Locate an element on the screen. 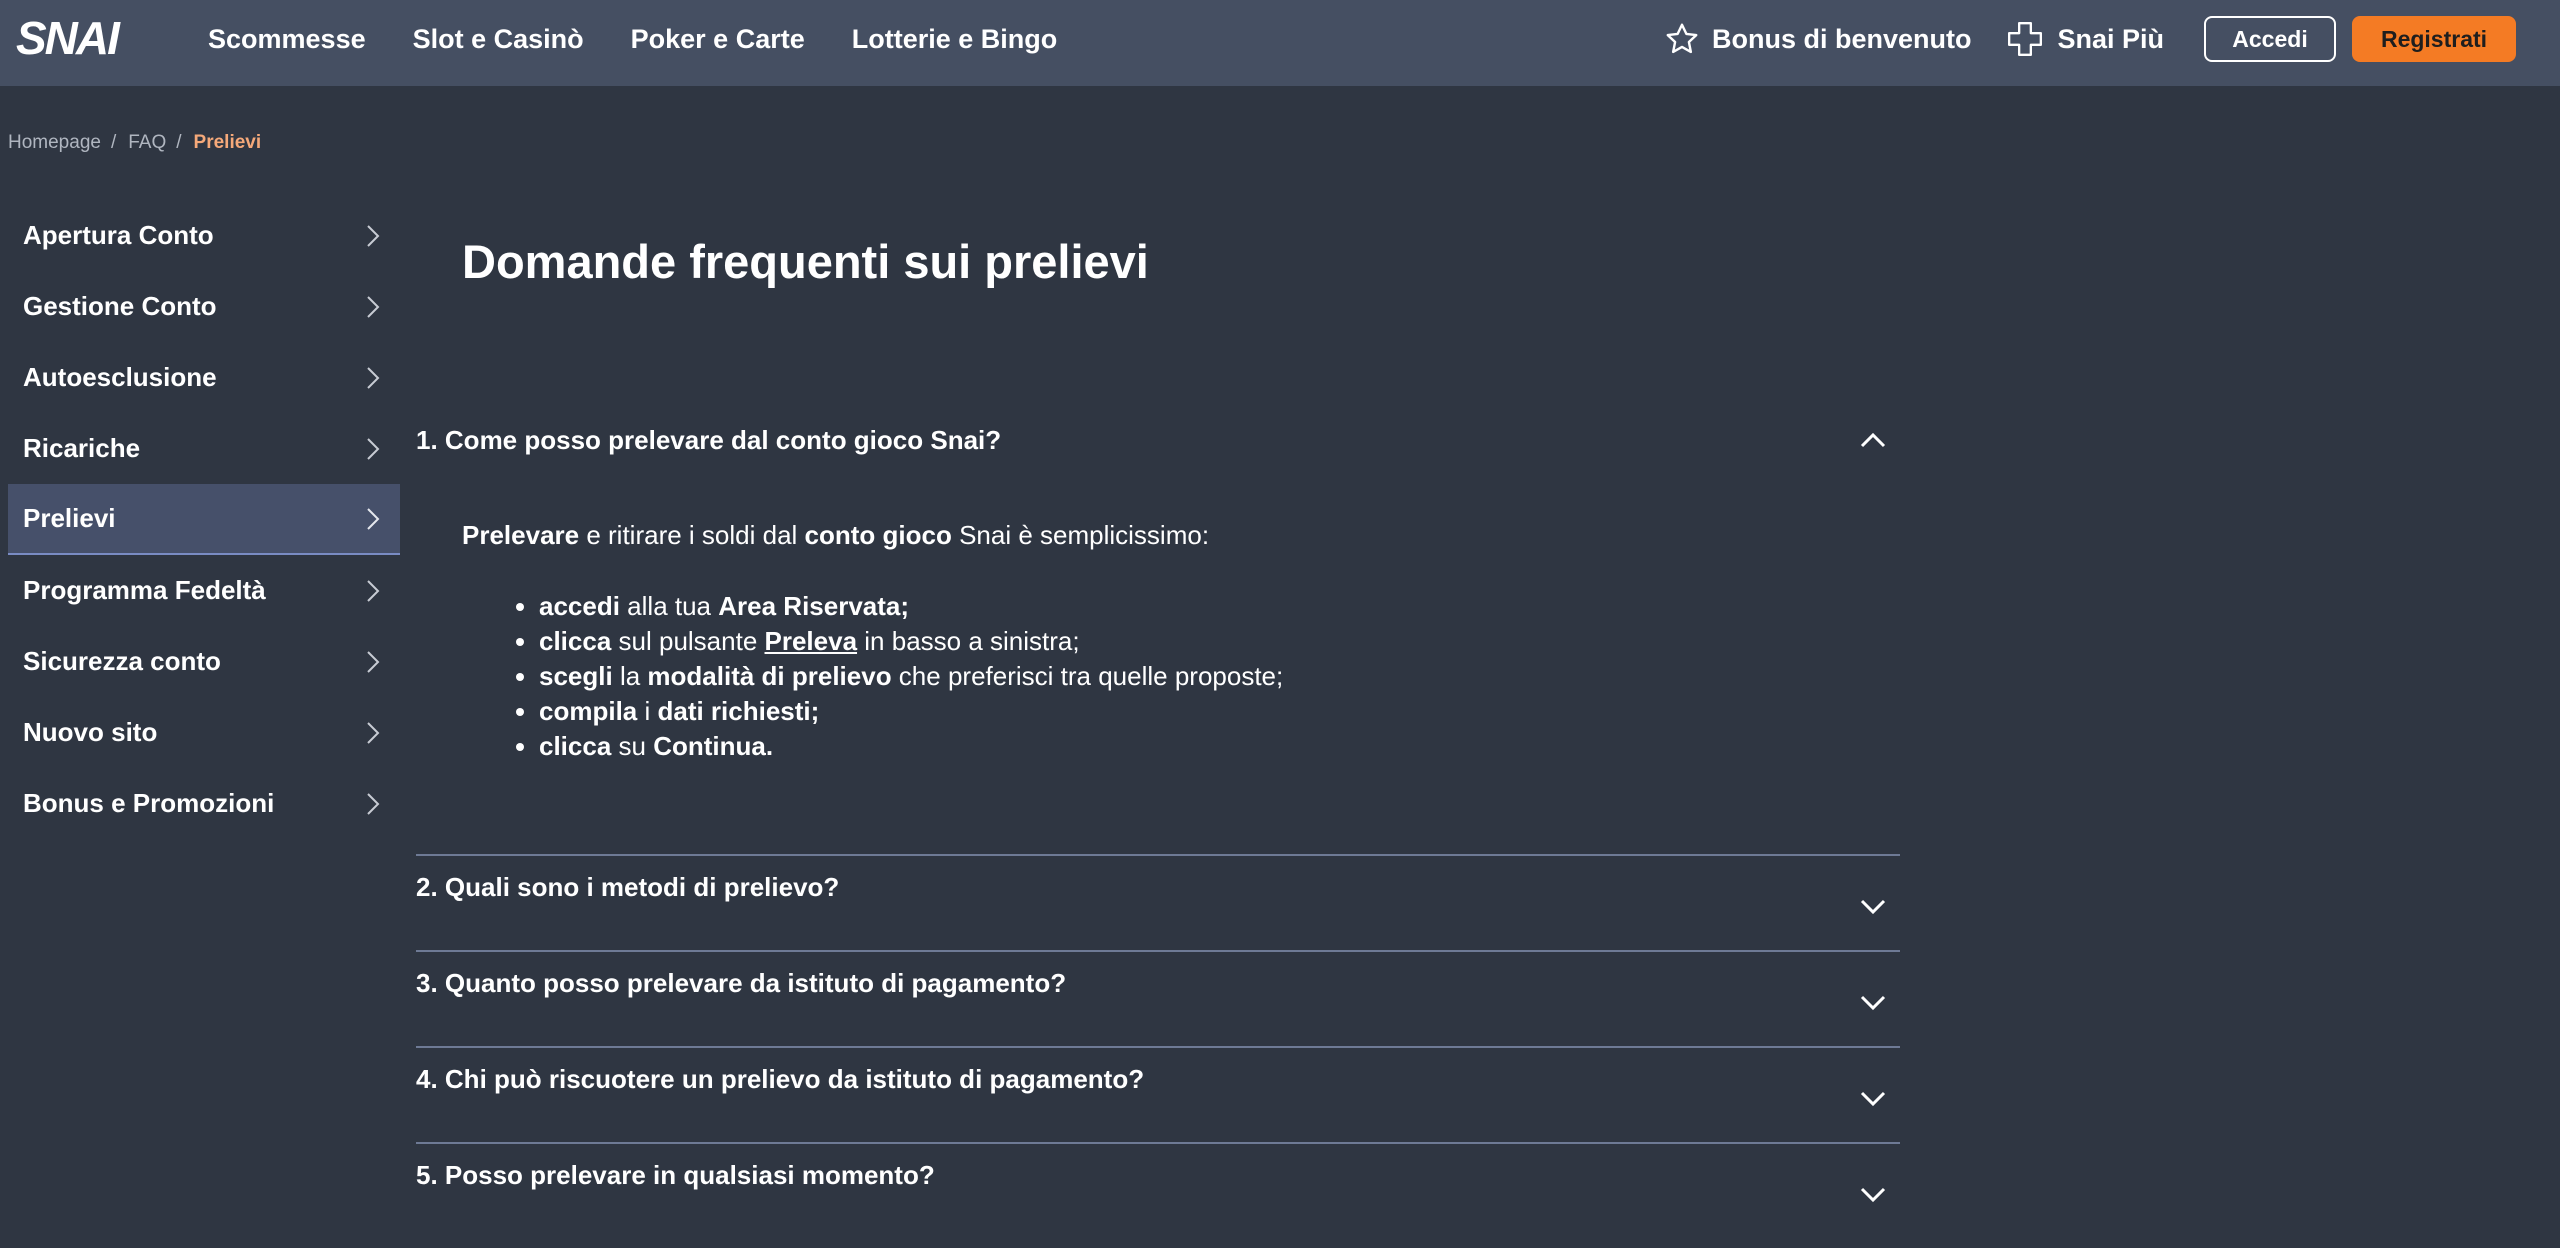 The height and width of the screenshot is (1248, 2560). sidebar-item-label: Programma Fedeltà is located at coordinates (144, 590).